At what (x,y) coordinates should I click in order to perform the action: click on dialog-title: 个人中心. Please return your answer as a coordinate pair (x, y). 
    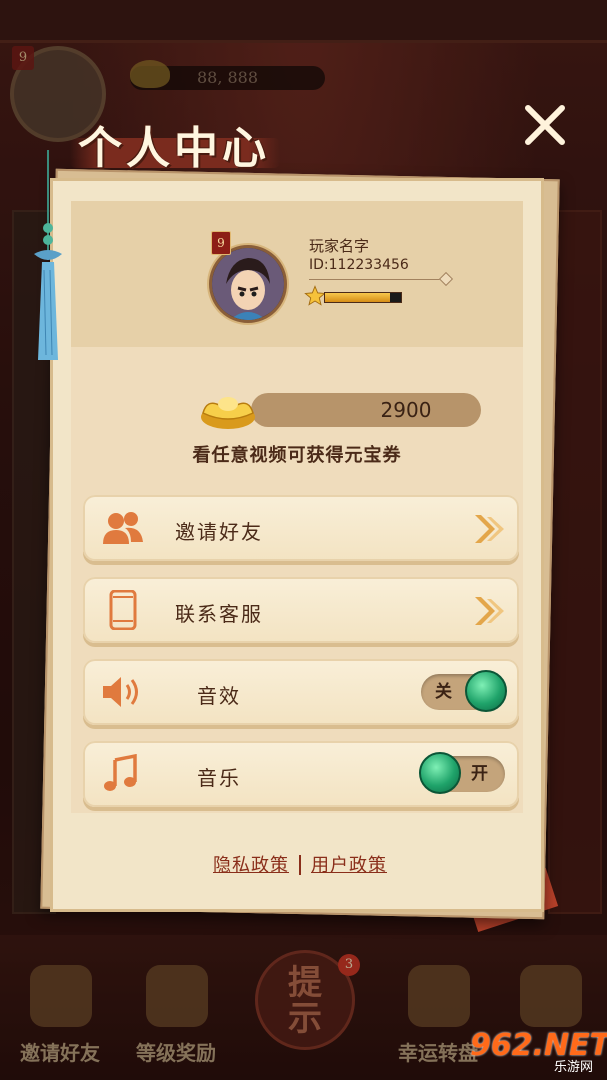
    Looking at the image, I should click on (174, 148).